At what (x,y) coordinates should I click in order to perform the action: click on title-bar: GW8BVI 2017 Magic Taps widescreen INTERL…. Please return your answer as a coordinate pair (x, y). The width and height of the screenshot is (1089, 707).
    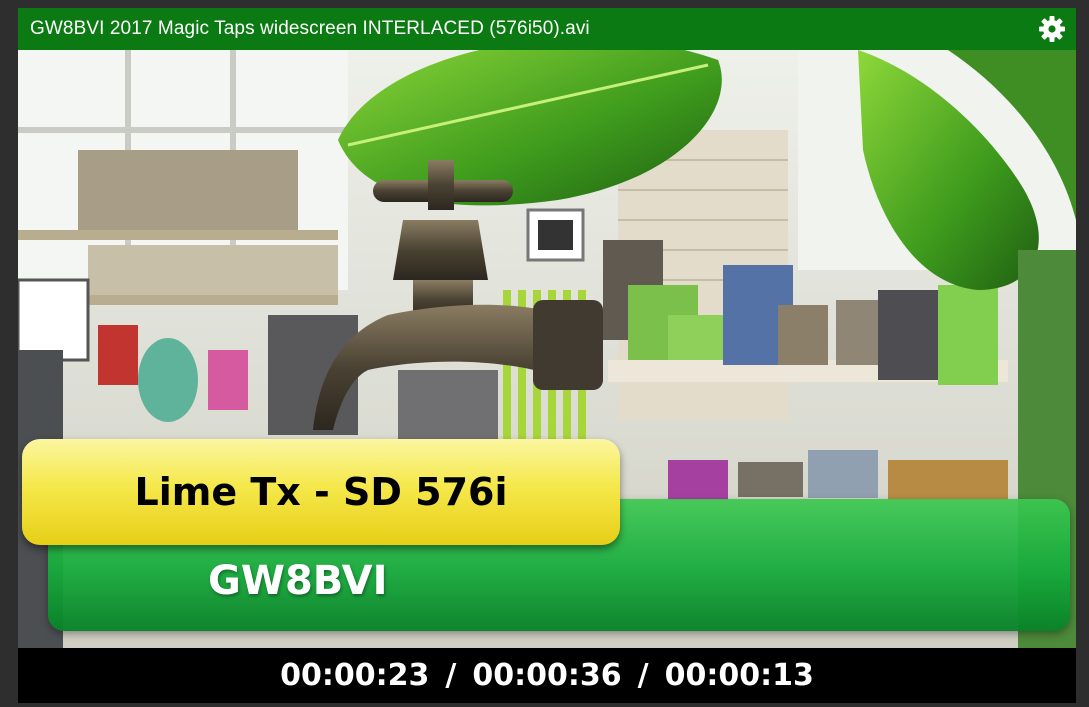
    Looking at the image, I should click on (547, 29).